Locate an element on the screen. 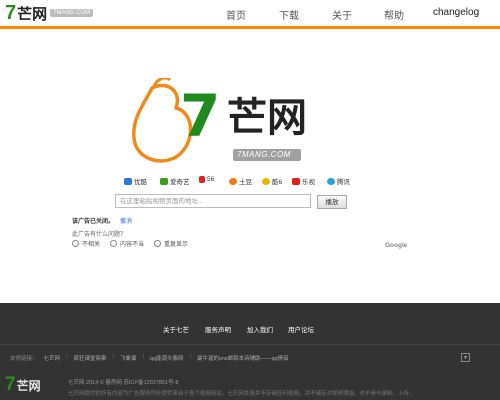 The image size is (500, 400). ad-option-inappropriate: 内容不当 is located at coordinates (127, 243).